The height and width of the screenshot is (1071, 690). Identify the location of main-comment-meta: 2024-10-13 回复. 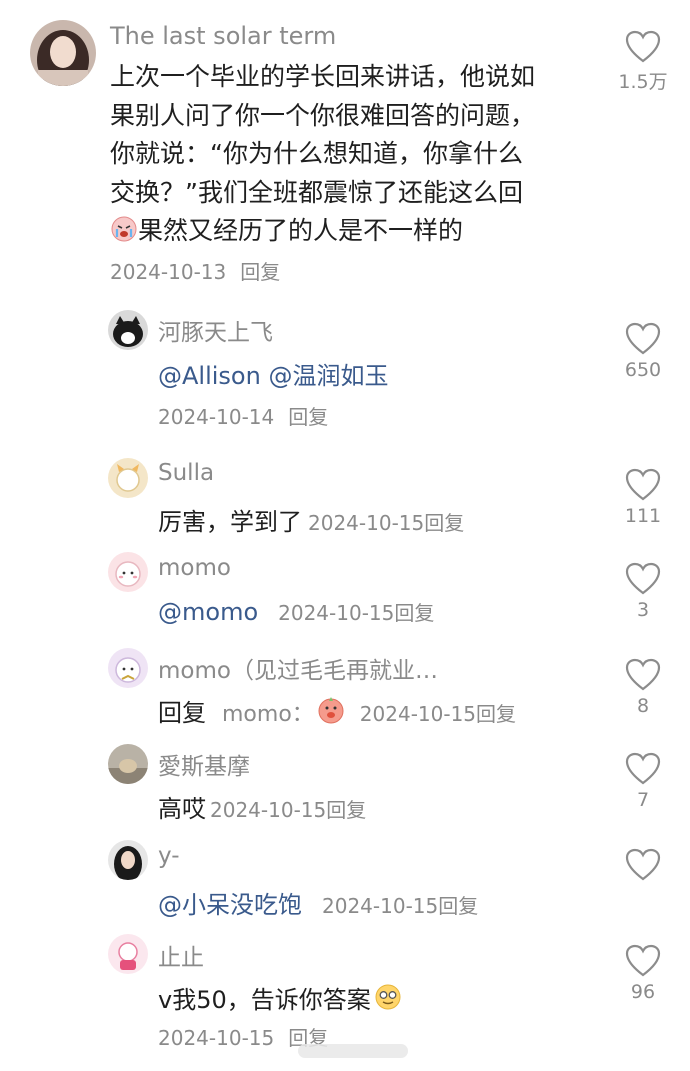
(195, 270).